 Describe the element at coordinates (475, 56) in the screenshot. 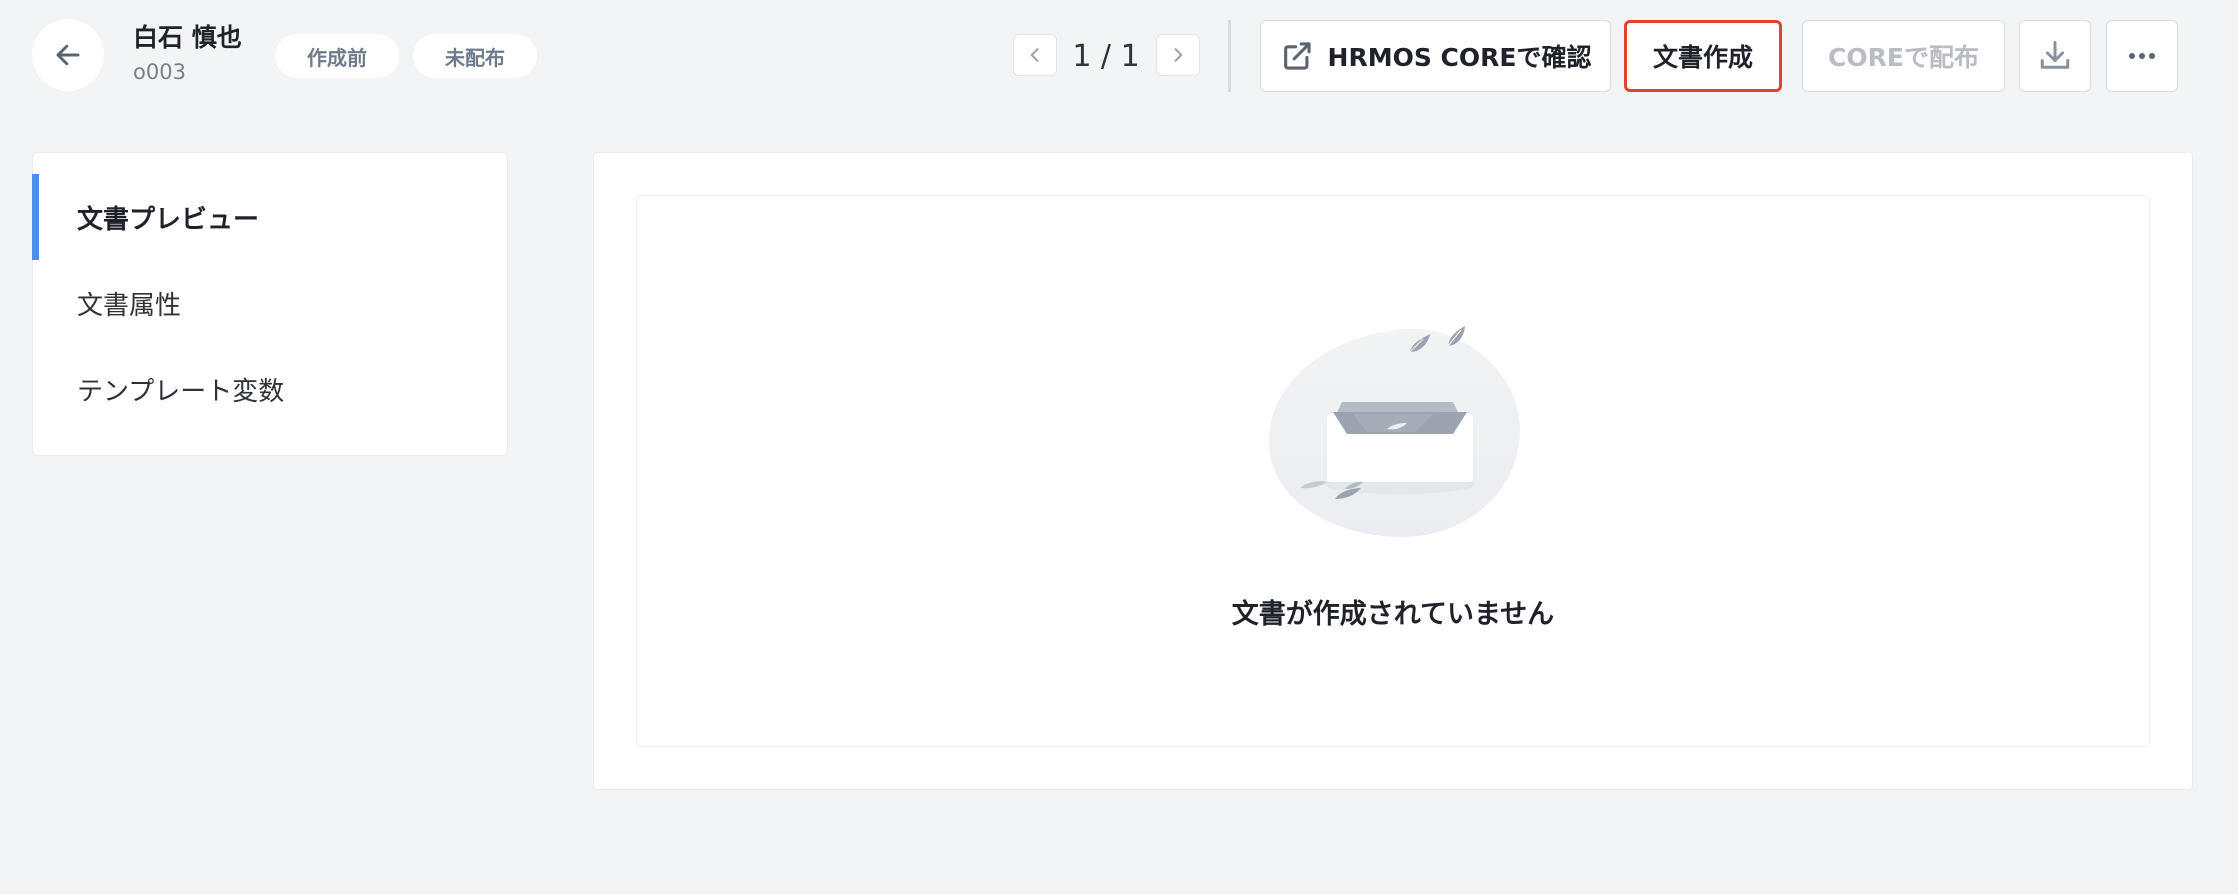

I see `status-badge-distribution: 未配布` at that location.